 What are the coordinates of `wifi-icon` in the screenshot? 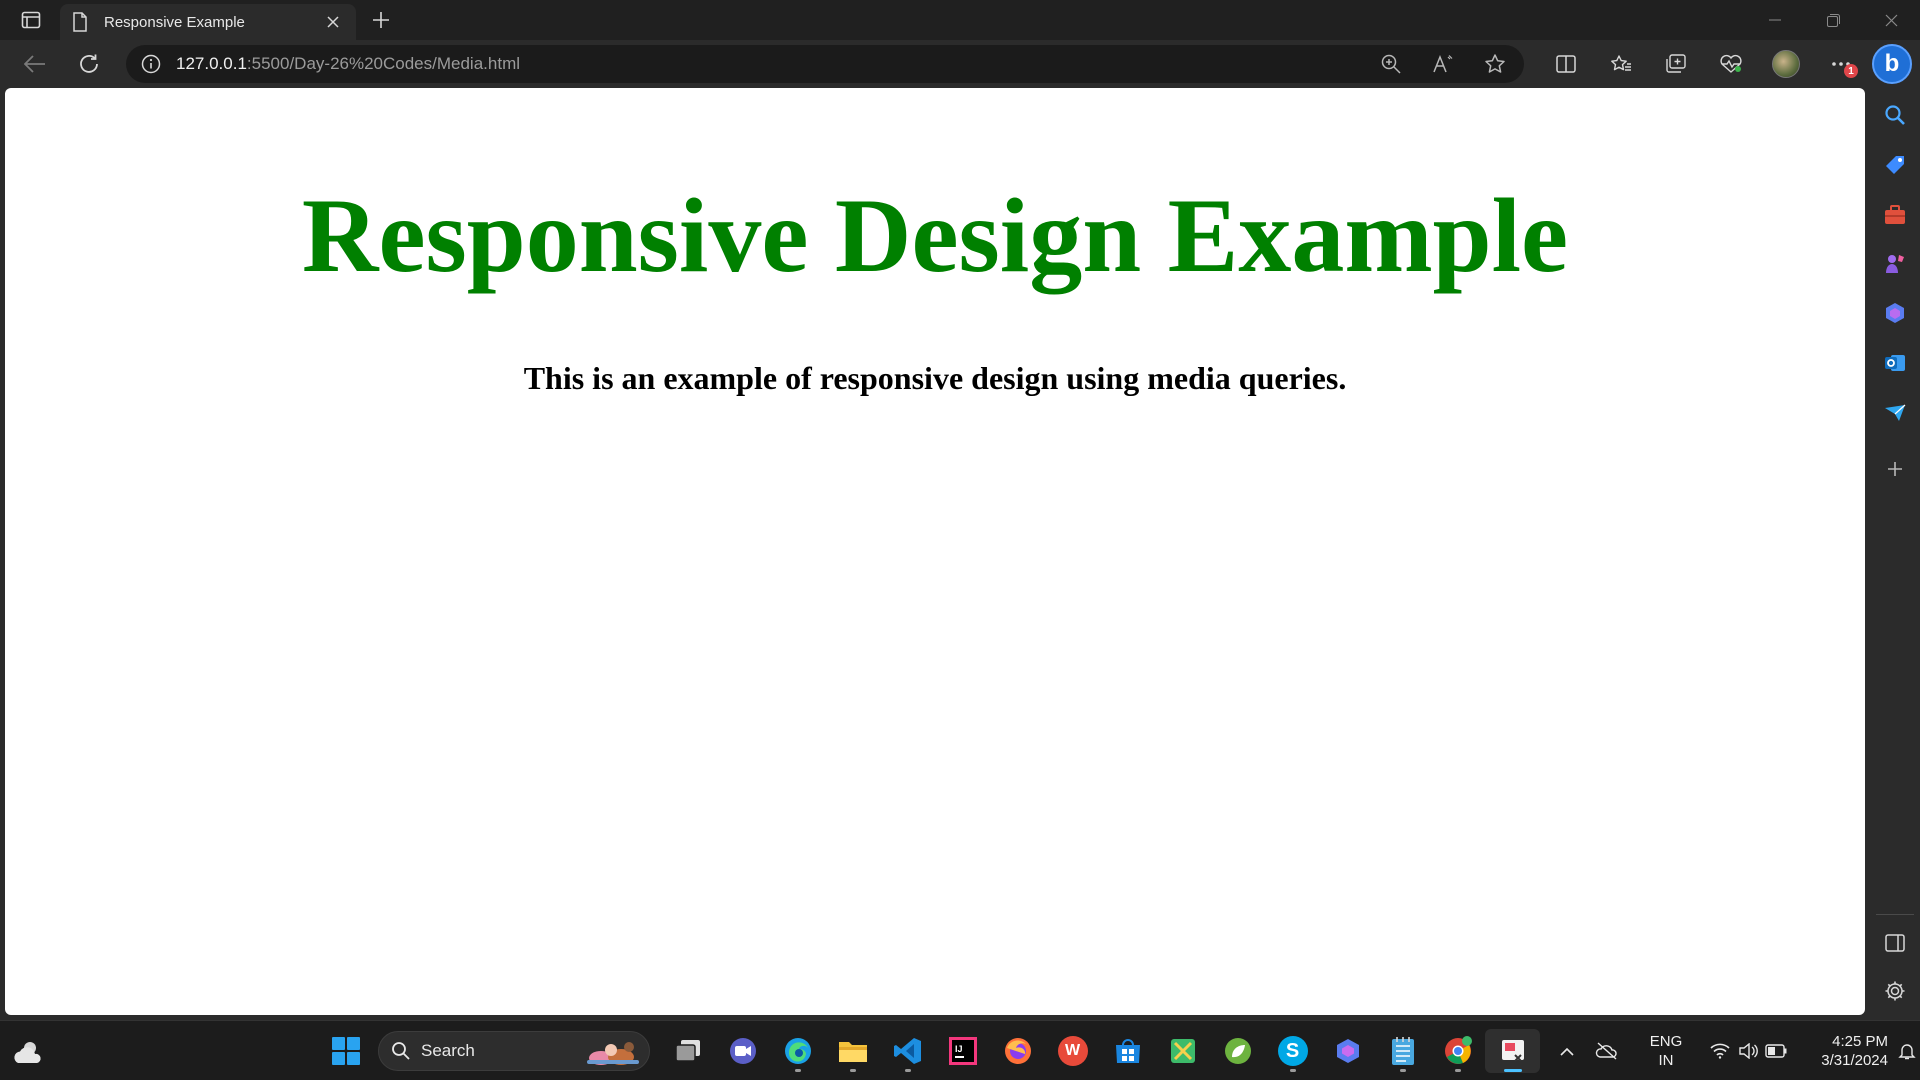 It's located at (1720, 1051).